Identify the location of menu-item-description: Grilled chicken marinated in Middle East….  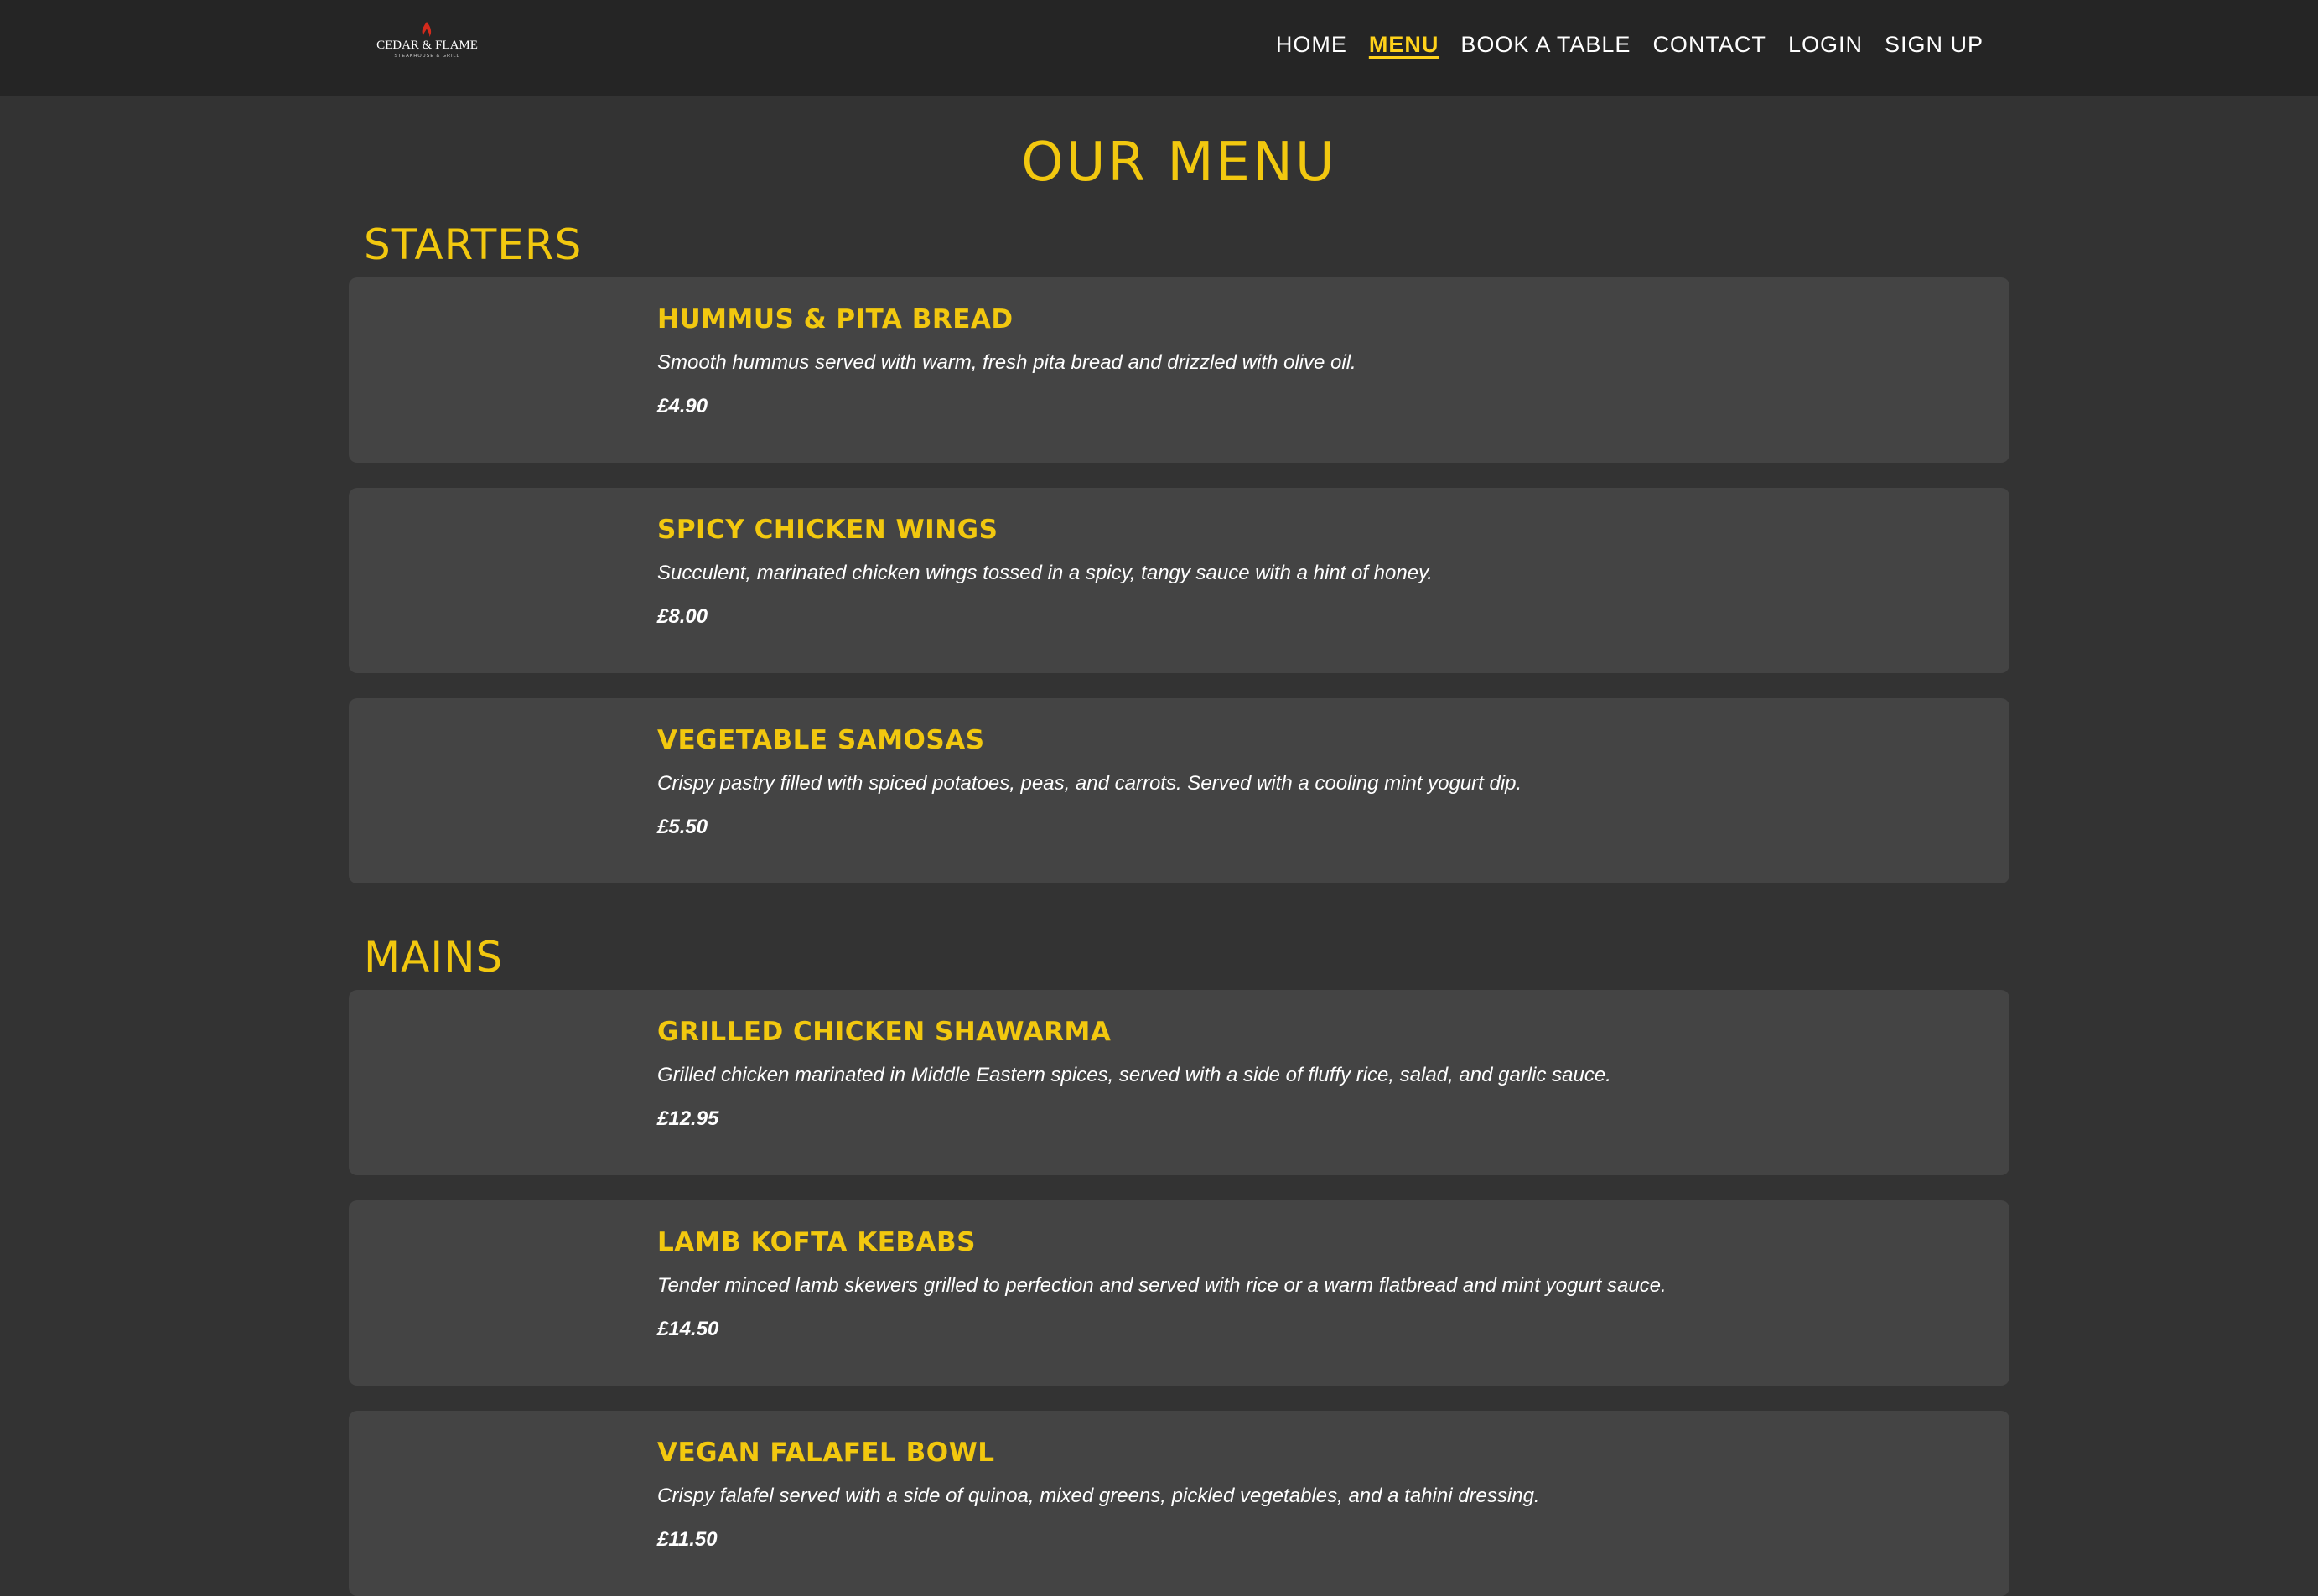
(1134, 1075).